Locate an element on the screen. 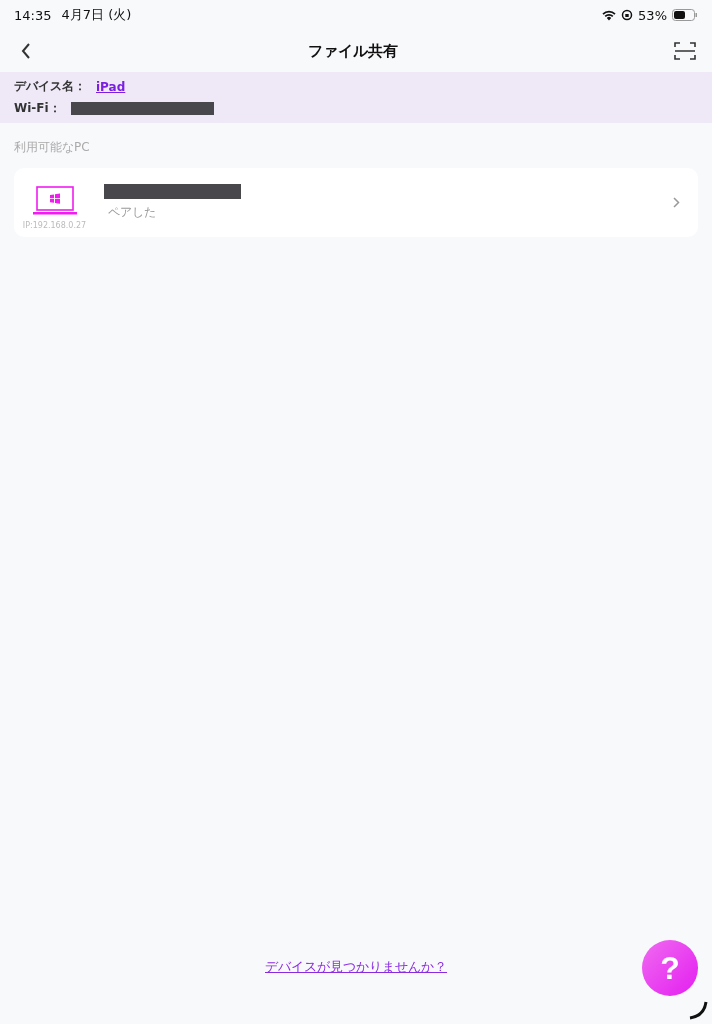 The image size is (712, 1024). wifi-label: Wi-Fi： is located at coordinates (37, 108).